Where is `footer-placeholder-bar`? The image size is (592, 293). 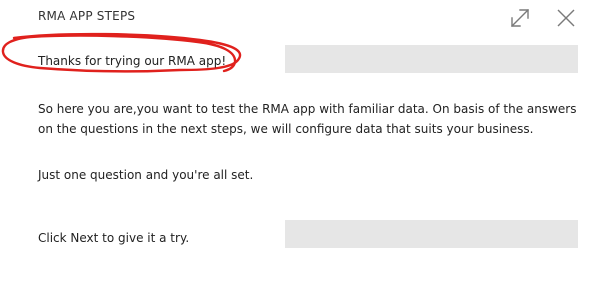 footer-placeholder-bar is located at coordinates (431, 234).